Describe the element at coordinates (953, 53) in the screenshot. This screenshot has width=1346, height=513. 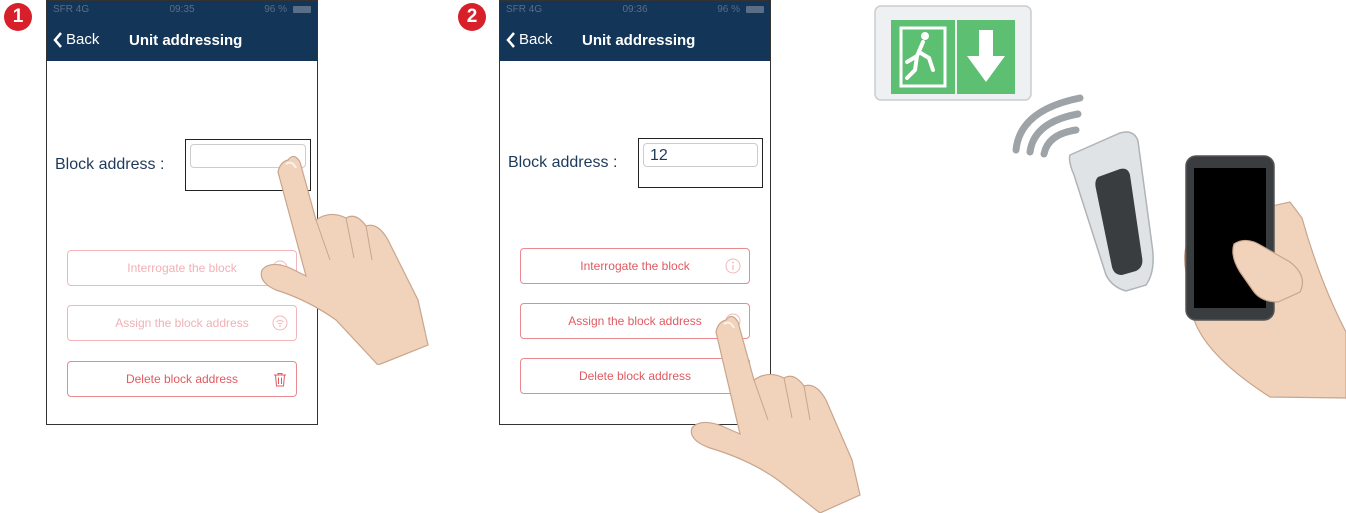
I see `exit-sign-illustration` at that location.